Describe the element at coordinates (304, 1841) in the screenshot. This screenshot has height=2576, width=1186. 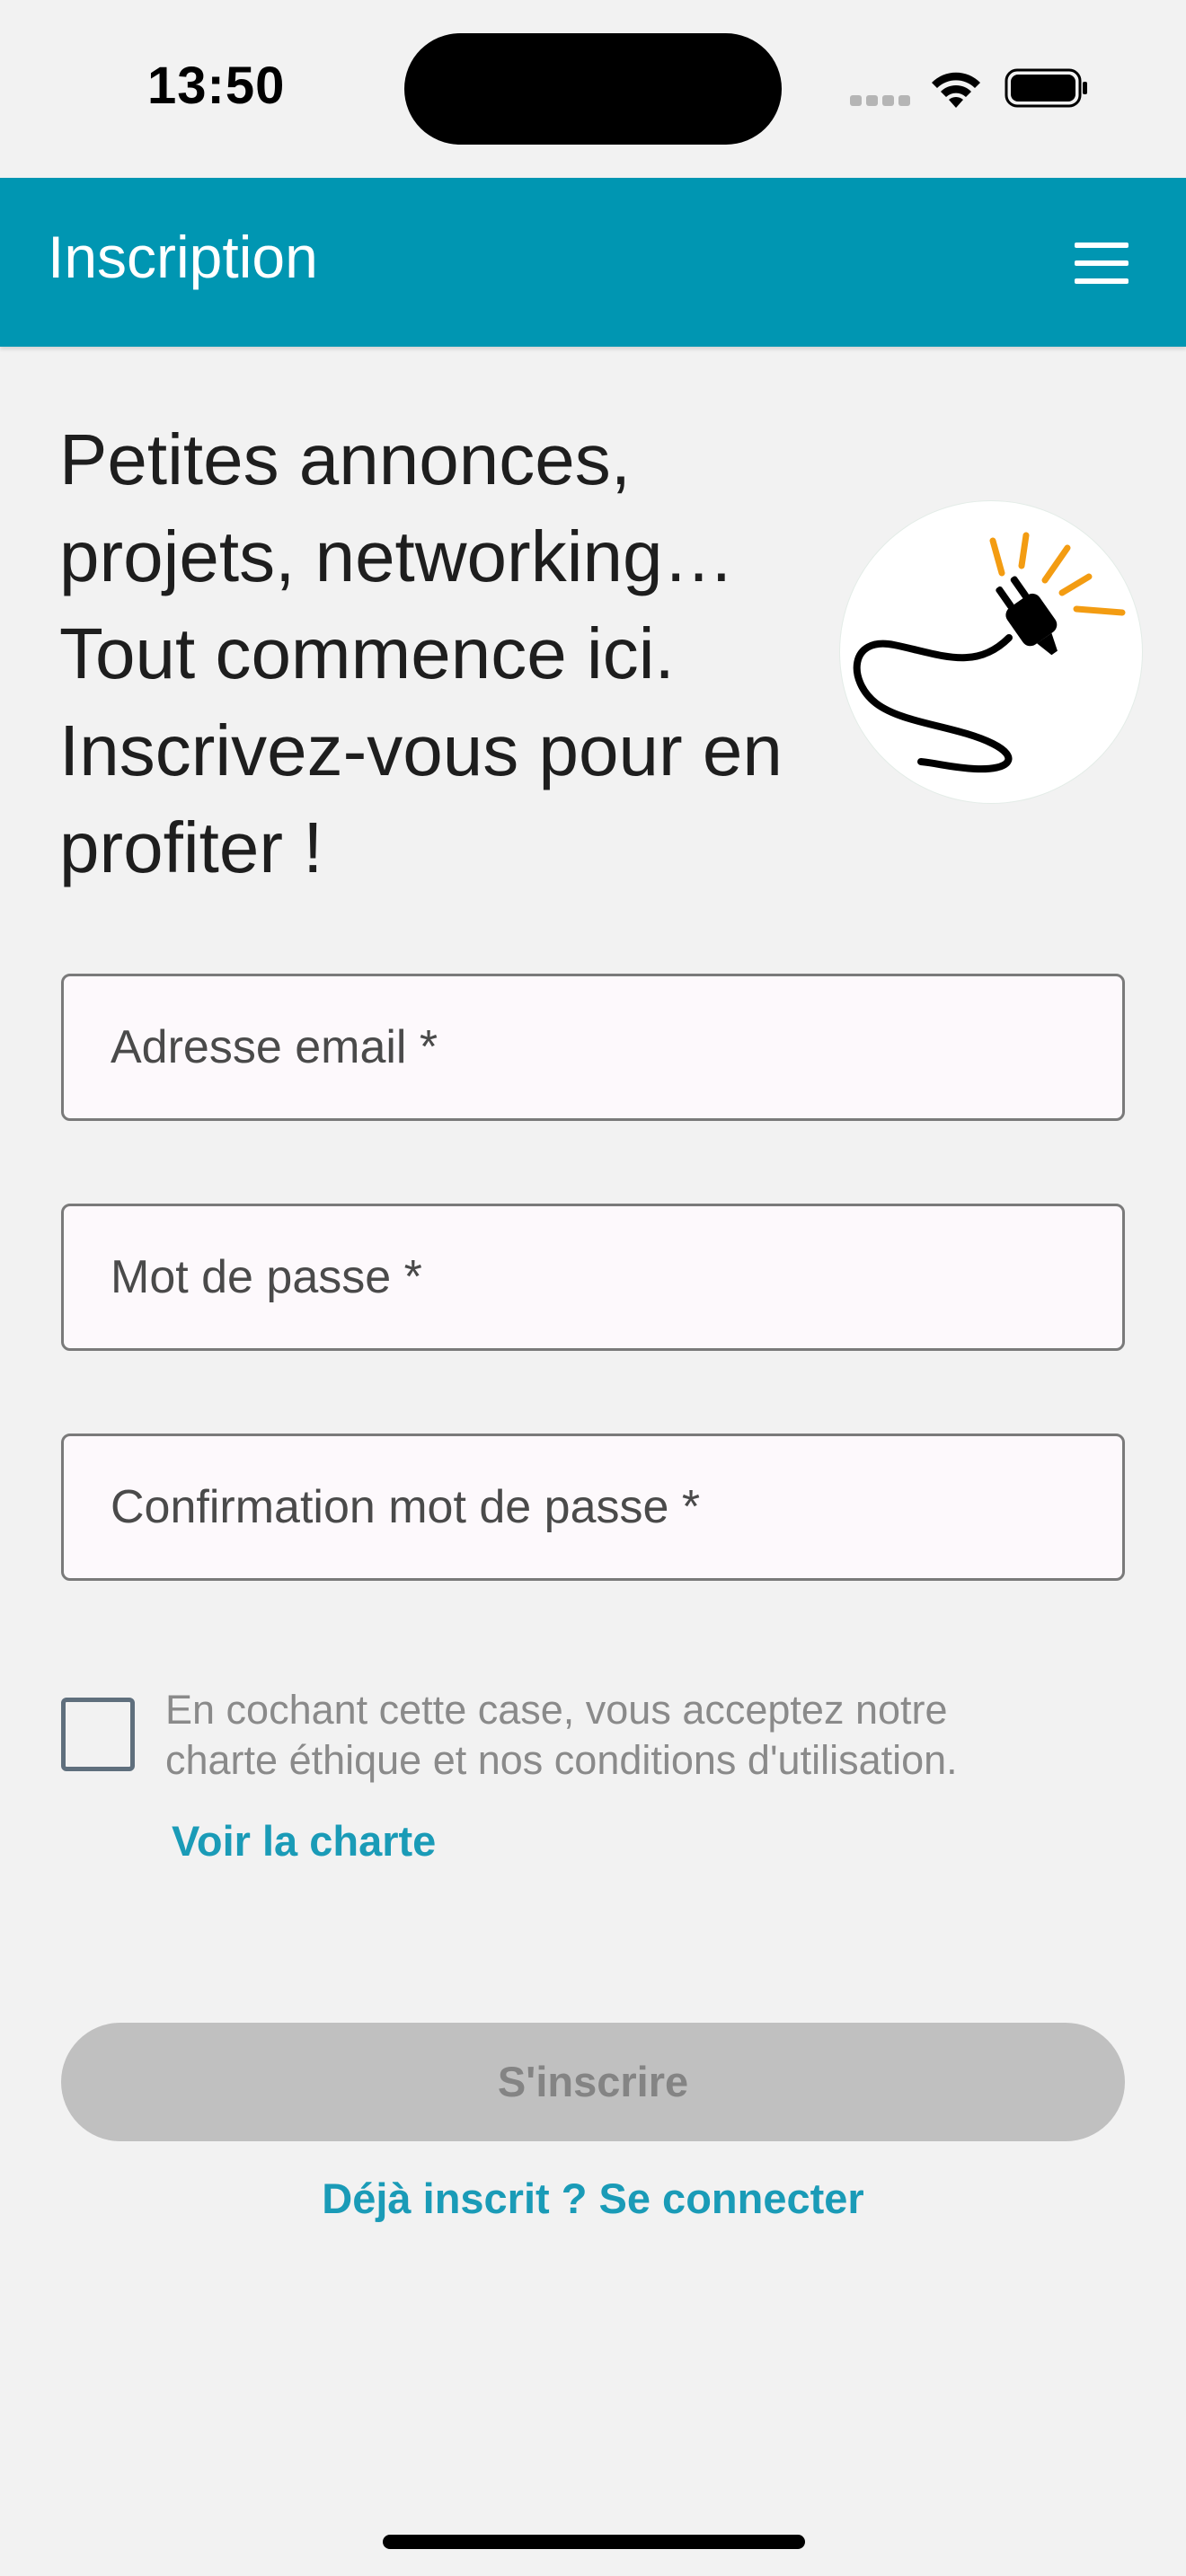
I see `view-charter-link: Voir la charte` at that location.